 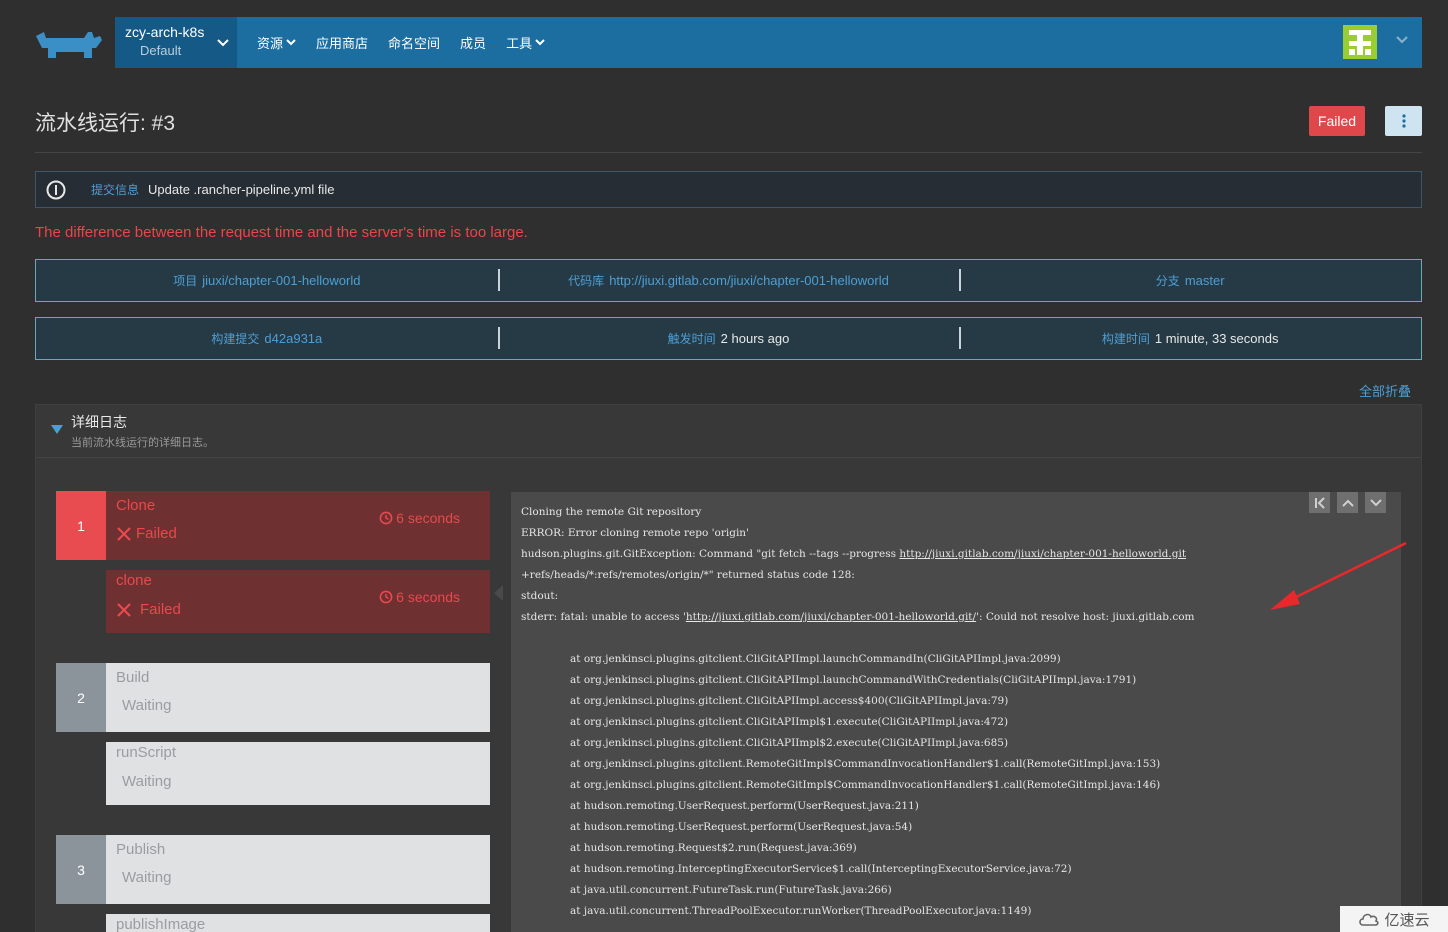 I want to click on nav-namespaces-label: 命名空间, so click(x=414, y=43).